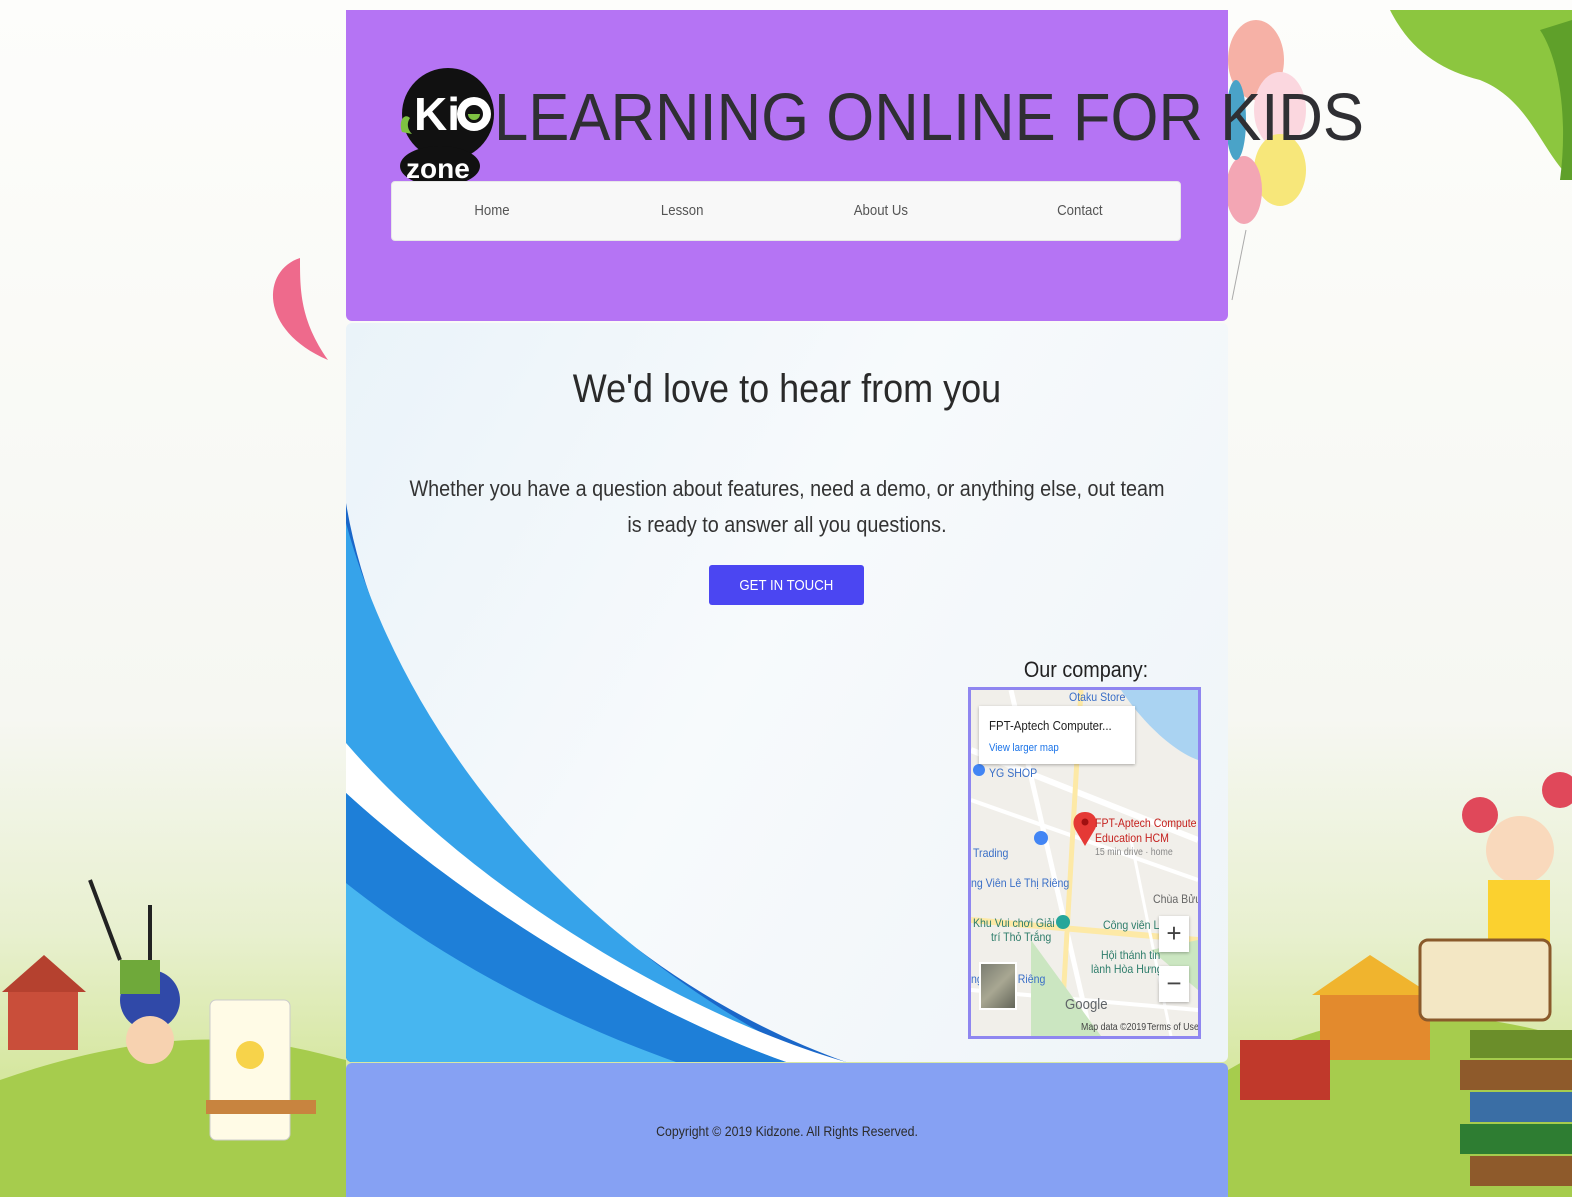 The width and height of the screenshot is (1572, 1197). What do you see at coordinates (1079, 211) in the screenshot?
I see `nav-contact-link: Contact` at bounding box center [1079, 211].